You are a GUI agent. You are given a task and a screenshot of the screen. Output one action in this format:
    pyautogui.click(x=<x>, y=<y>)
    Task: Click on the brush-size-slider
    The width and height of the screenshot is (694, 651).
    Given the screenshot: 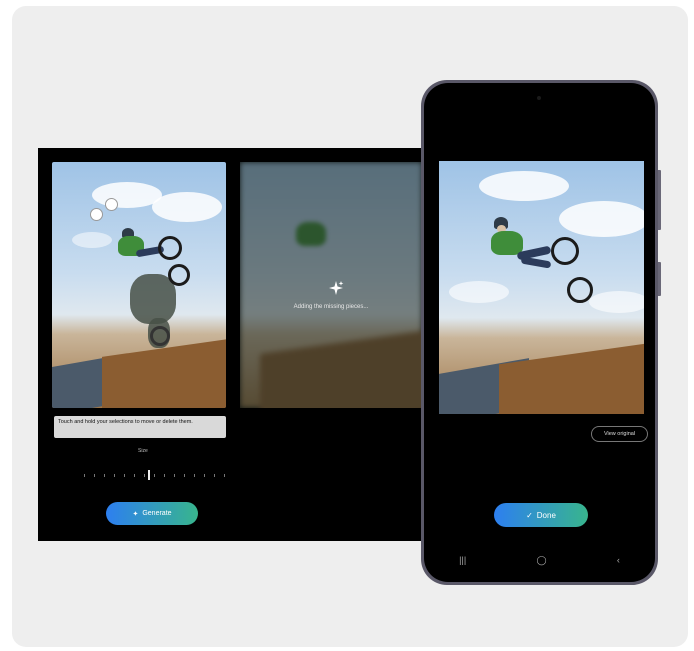 What is the action you would take?
    pyautogui.click(x=155, y=475)
    